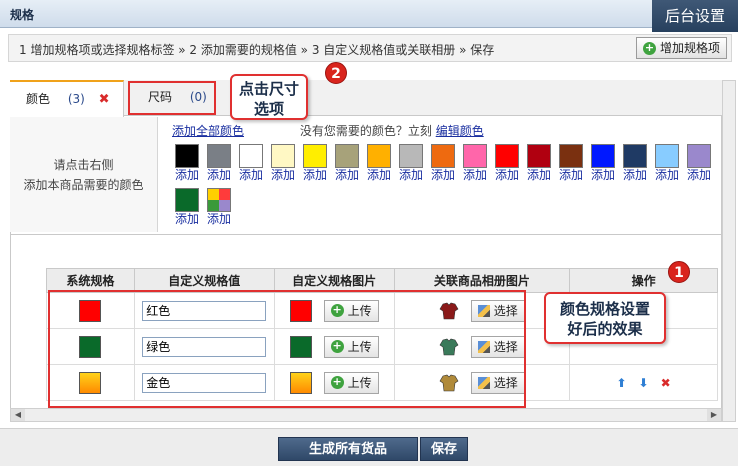  Describe the element at coordinates (604, 309) in the screenshot. I see `effect-callout-line-1: 颜色规格设置` at that location.